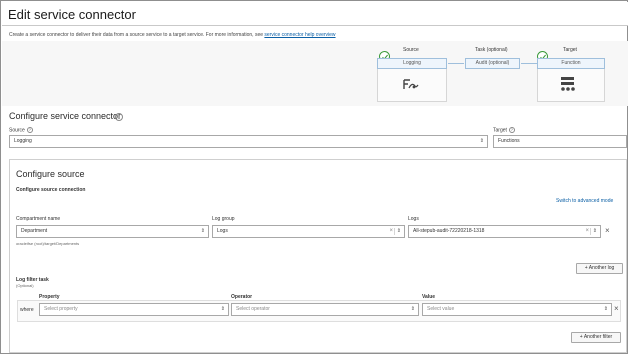 This screenshot has width=628, height=354. Describe the element at coordinates (51, 190) in the screenshot. I see `configure-source-subtitle: Configure source connection` at that location.